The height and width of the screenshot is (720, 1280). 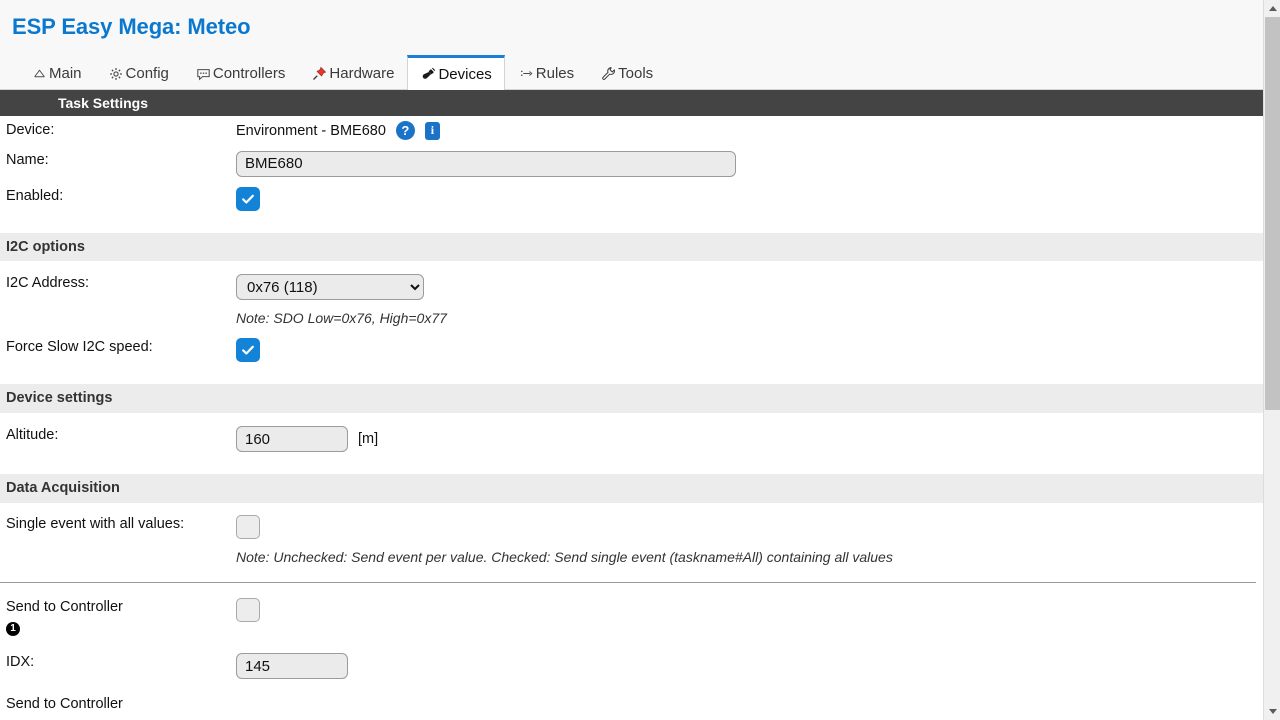 What do you see at coordinates (292, 439) in the screenshot?
I see `altitude-input` at bounding box center [292, 439].